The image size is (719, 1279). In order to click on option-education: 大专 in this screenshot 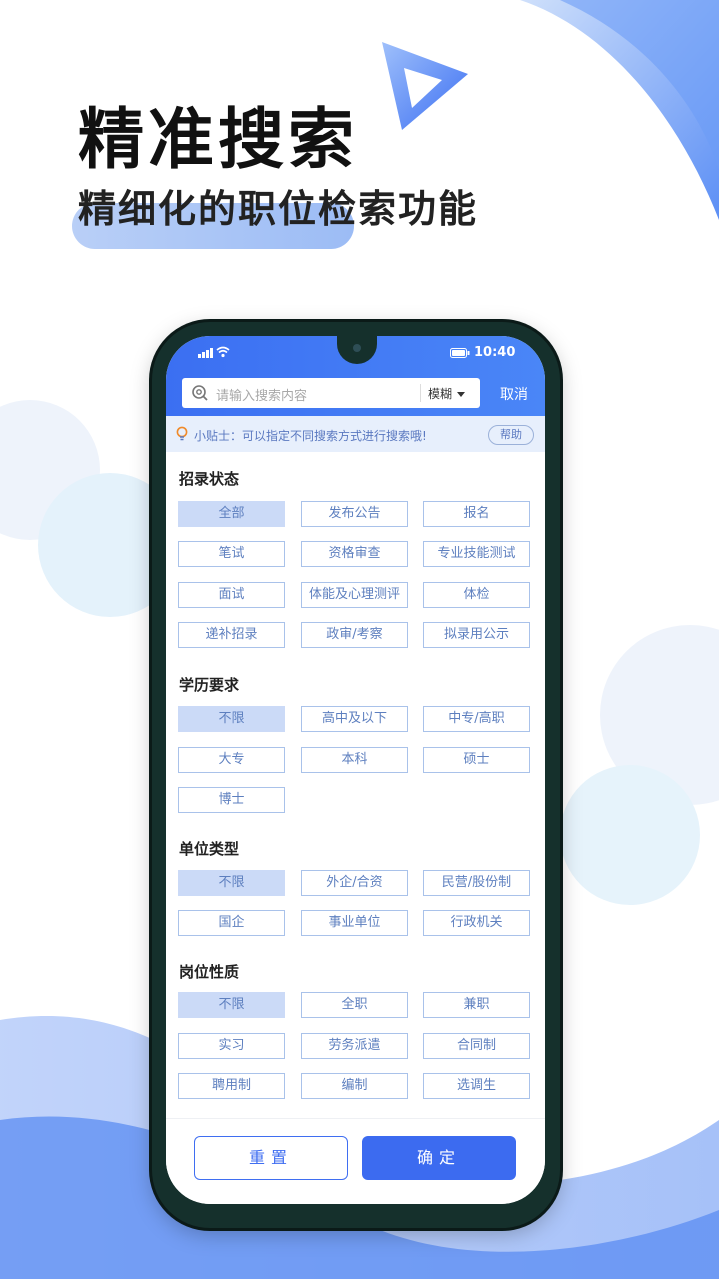, I will do `click(231, 760)`.